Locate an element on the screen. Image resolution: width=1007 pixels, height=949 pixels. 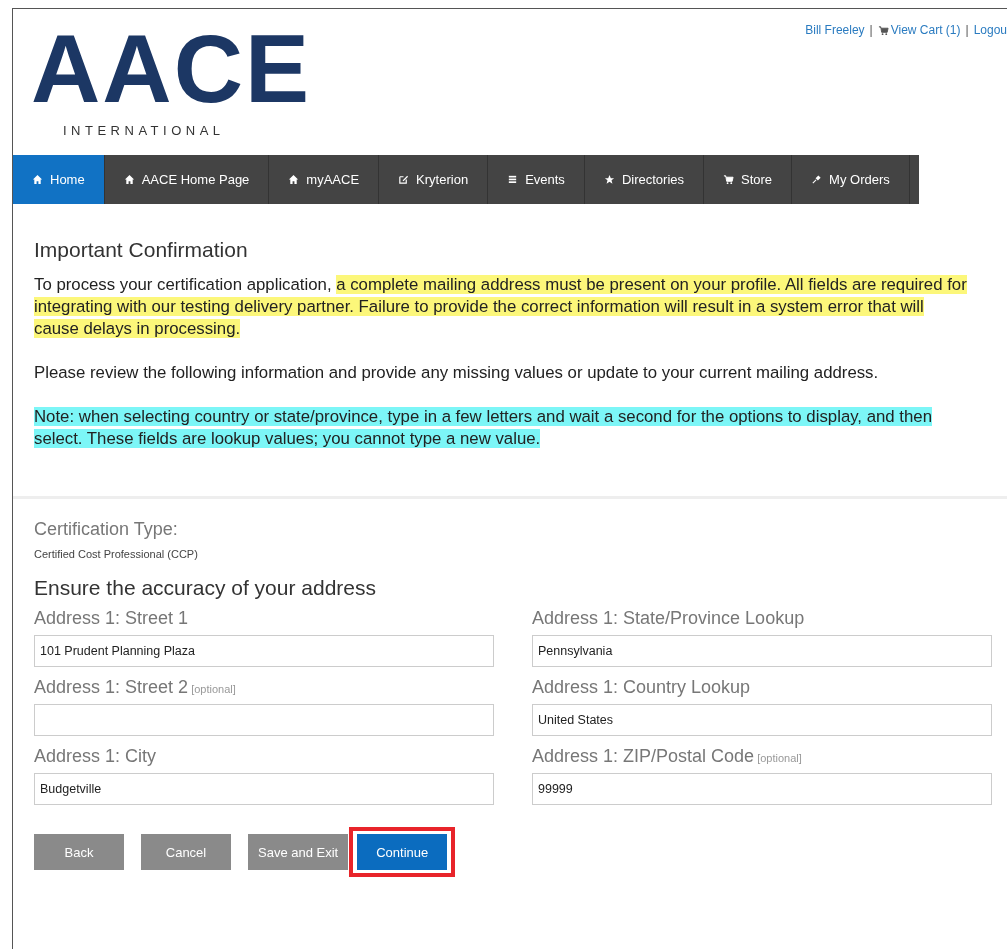
input-field: Budgetville is located at coordinates (264, 789).